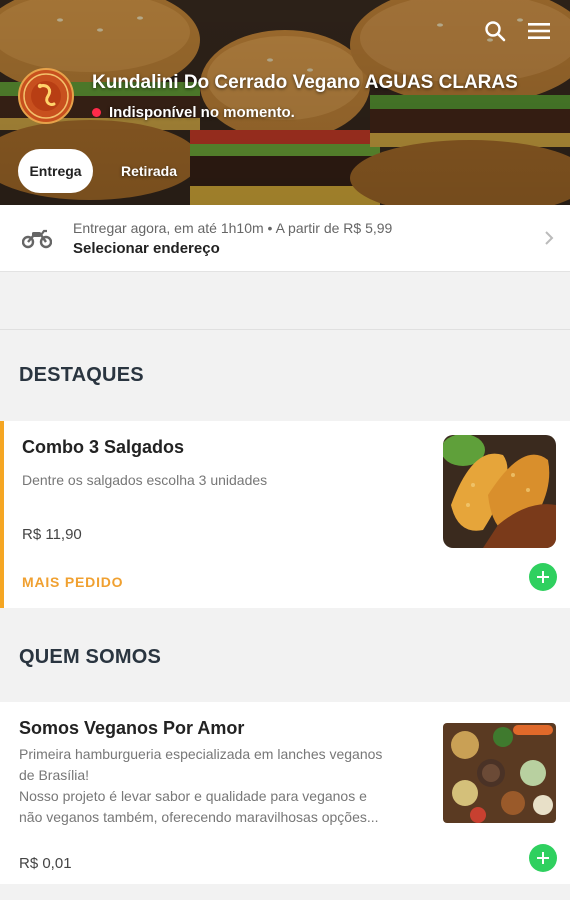 This screenshot has width=570, height=900. I want to click on order-mode-tabs: Entrega Retirada, so click(104, 171).